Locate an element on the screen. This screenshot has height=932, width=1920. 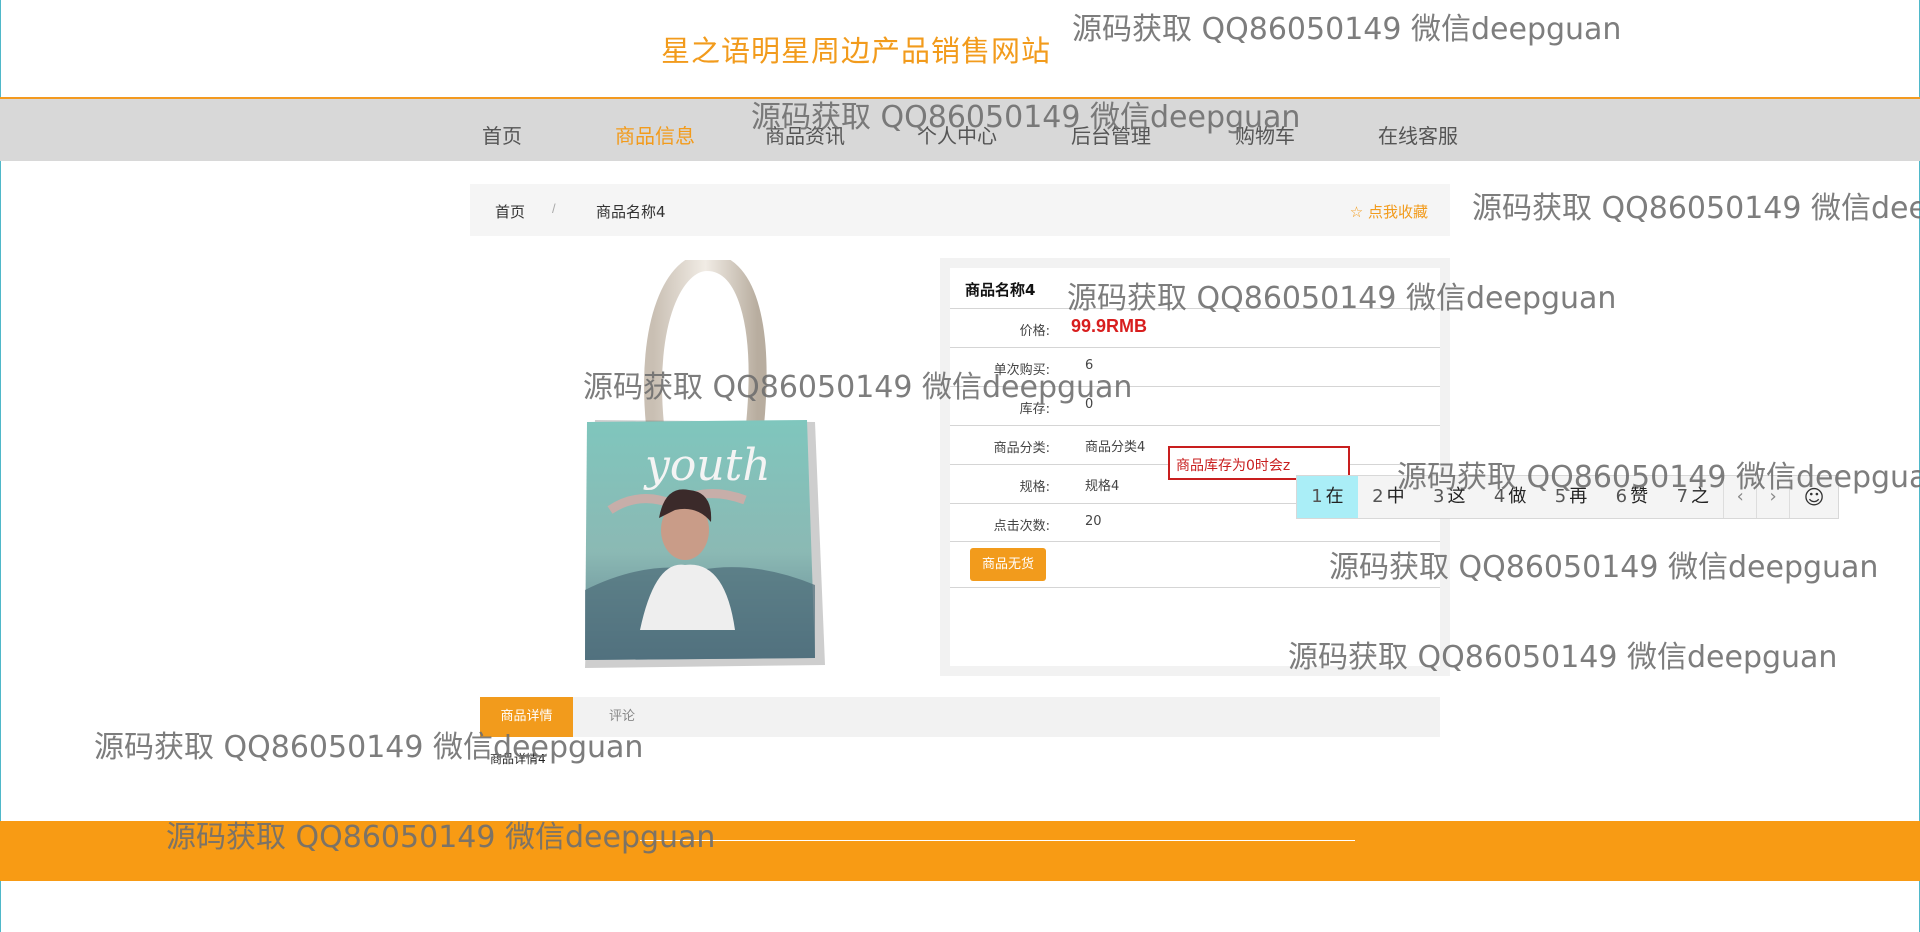
stock-value: 0 is located at coordinates (1089, 404).